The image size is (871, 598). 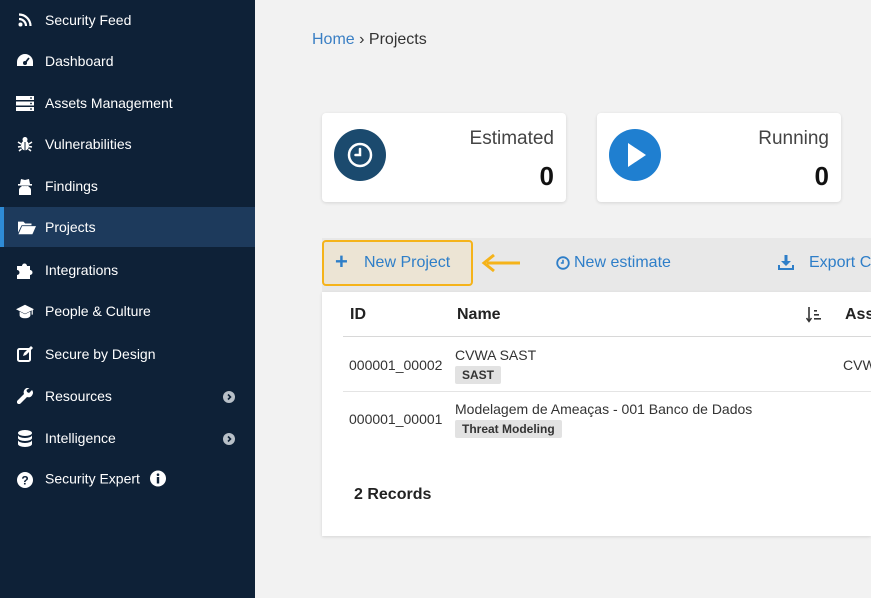 I want to click on server-icon, so click(x=25, y=103).